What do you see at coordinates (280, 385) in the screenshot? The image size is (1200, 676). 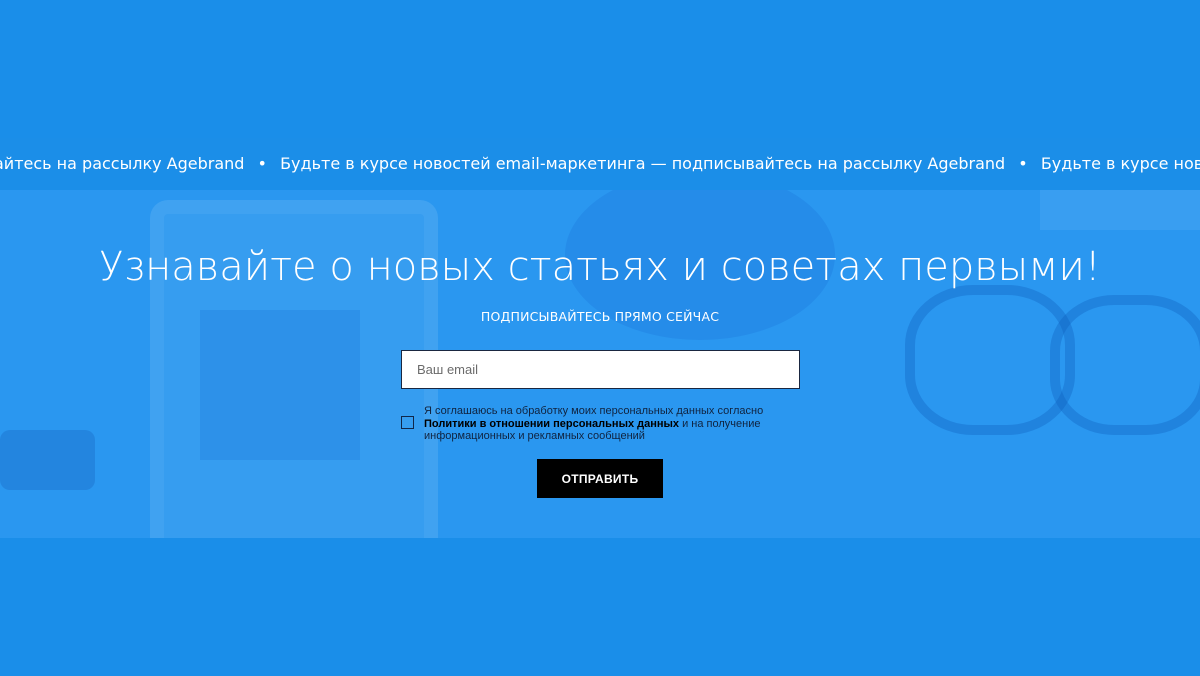 I see `background-panel-decoration` at bounding box center [280, 385].